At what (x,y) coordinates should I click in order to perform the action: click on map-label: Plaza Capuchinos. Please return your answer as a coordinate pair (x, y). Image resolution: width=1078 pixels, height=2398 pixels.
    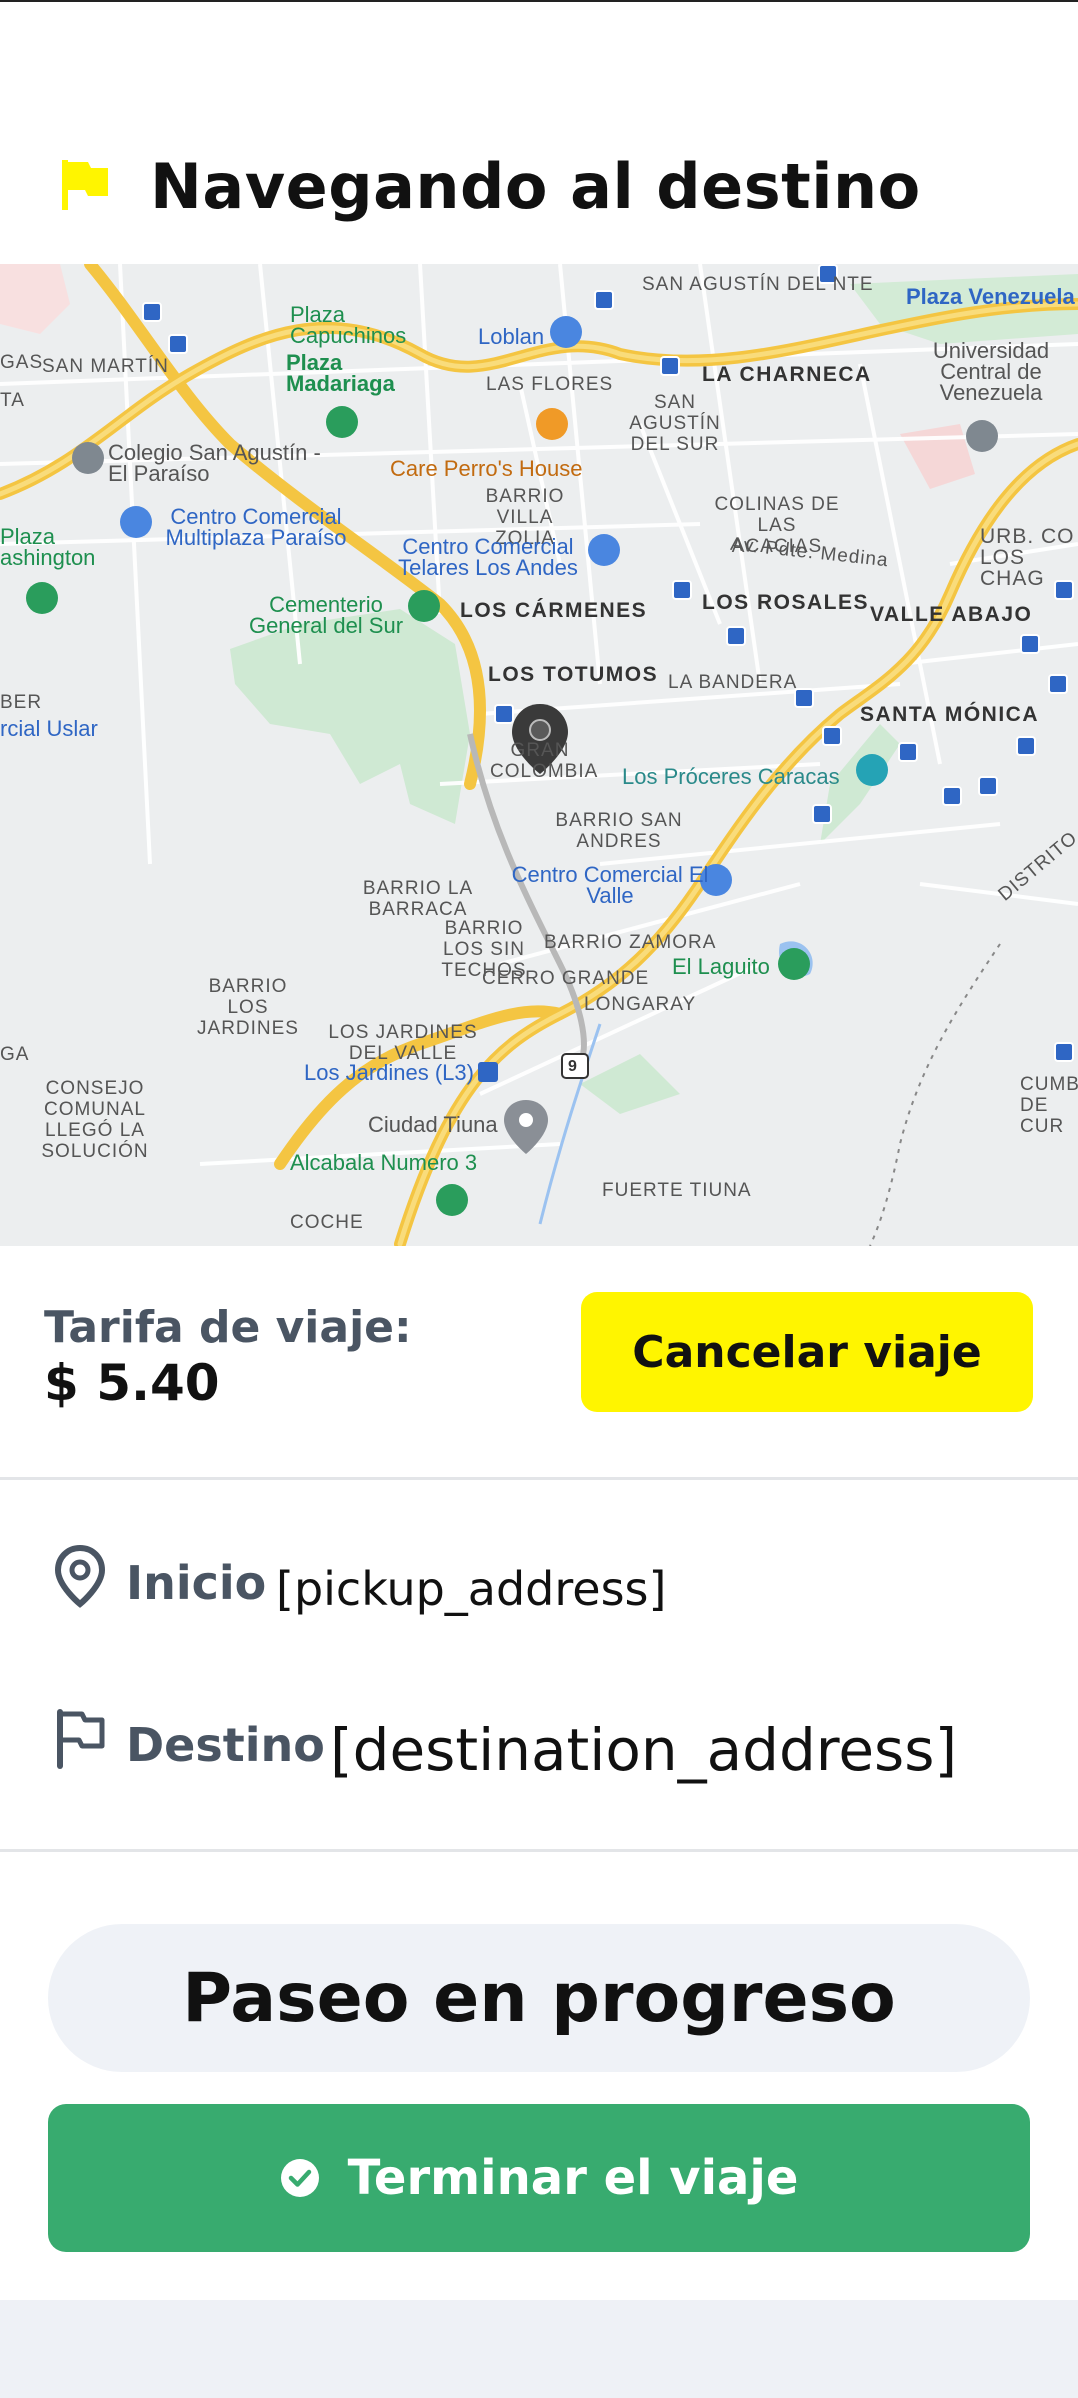
    Looking at the image, I should click on (348, 325).